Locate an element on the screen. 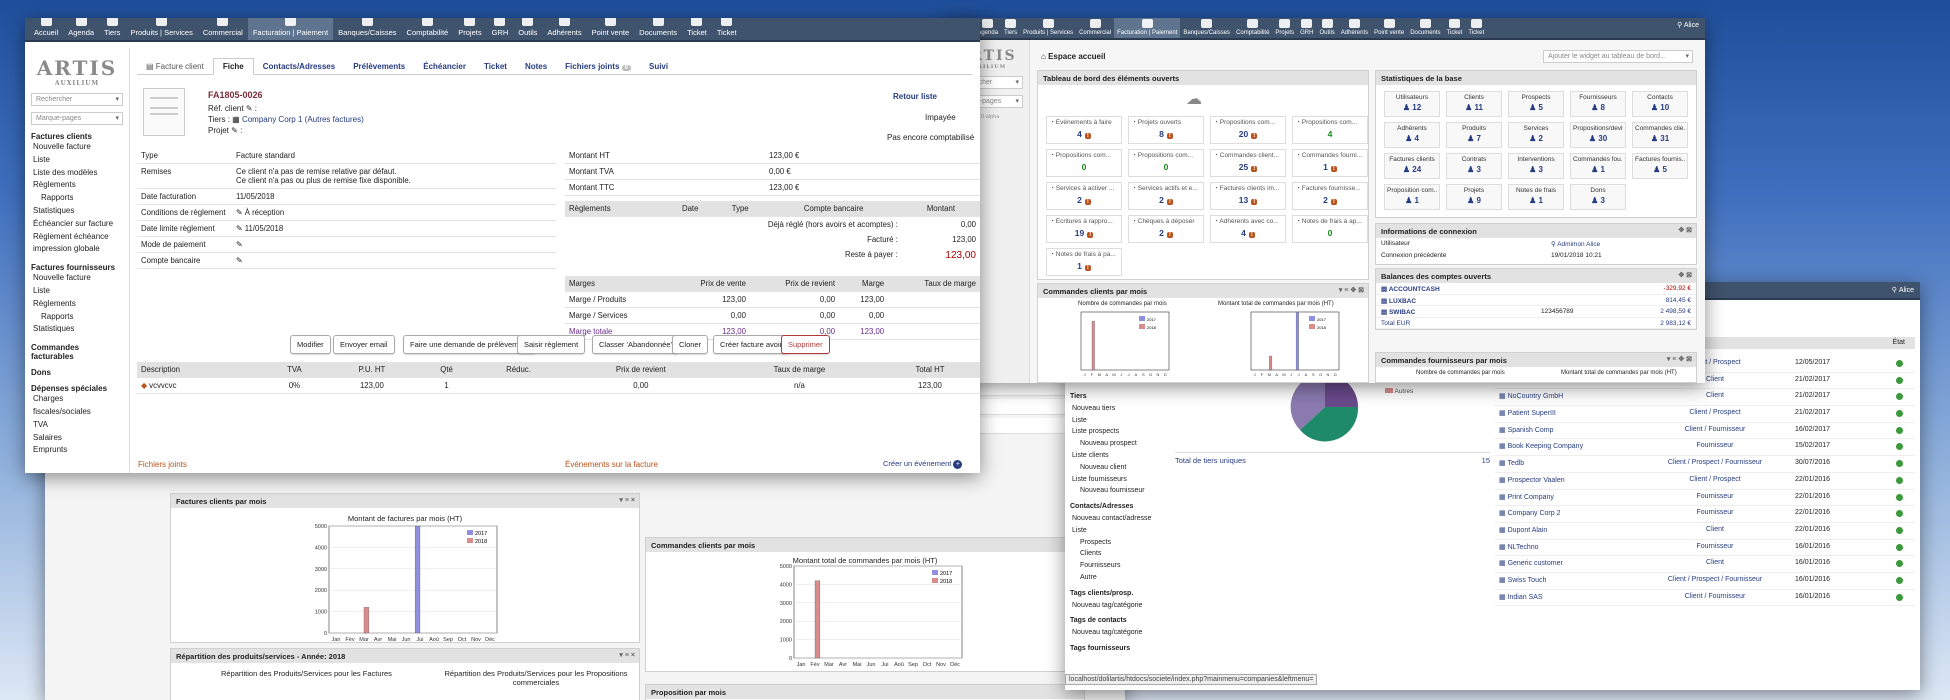 This screenshot has width=1950, height=700. stat-box: Commandes fou... ♟ 1 is located at coordinates (1598, 166).